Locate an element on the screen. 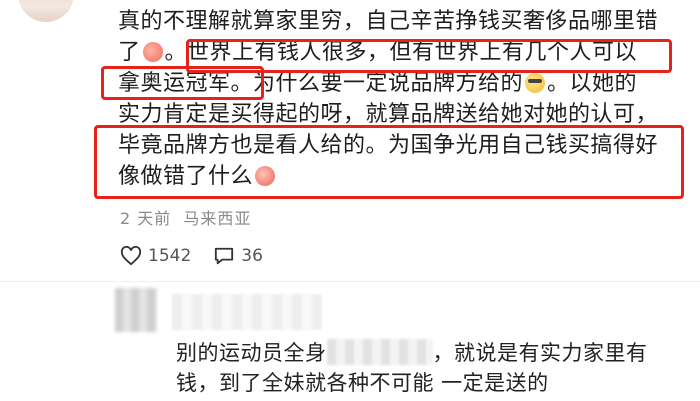  reply-line-2: 钱，到了全妹就各种不可能 一定是送的 is located at coordinates (362, 383).